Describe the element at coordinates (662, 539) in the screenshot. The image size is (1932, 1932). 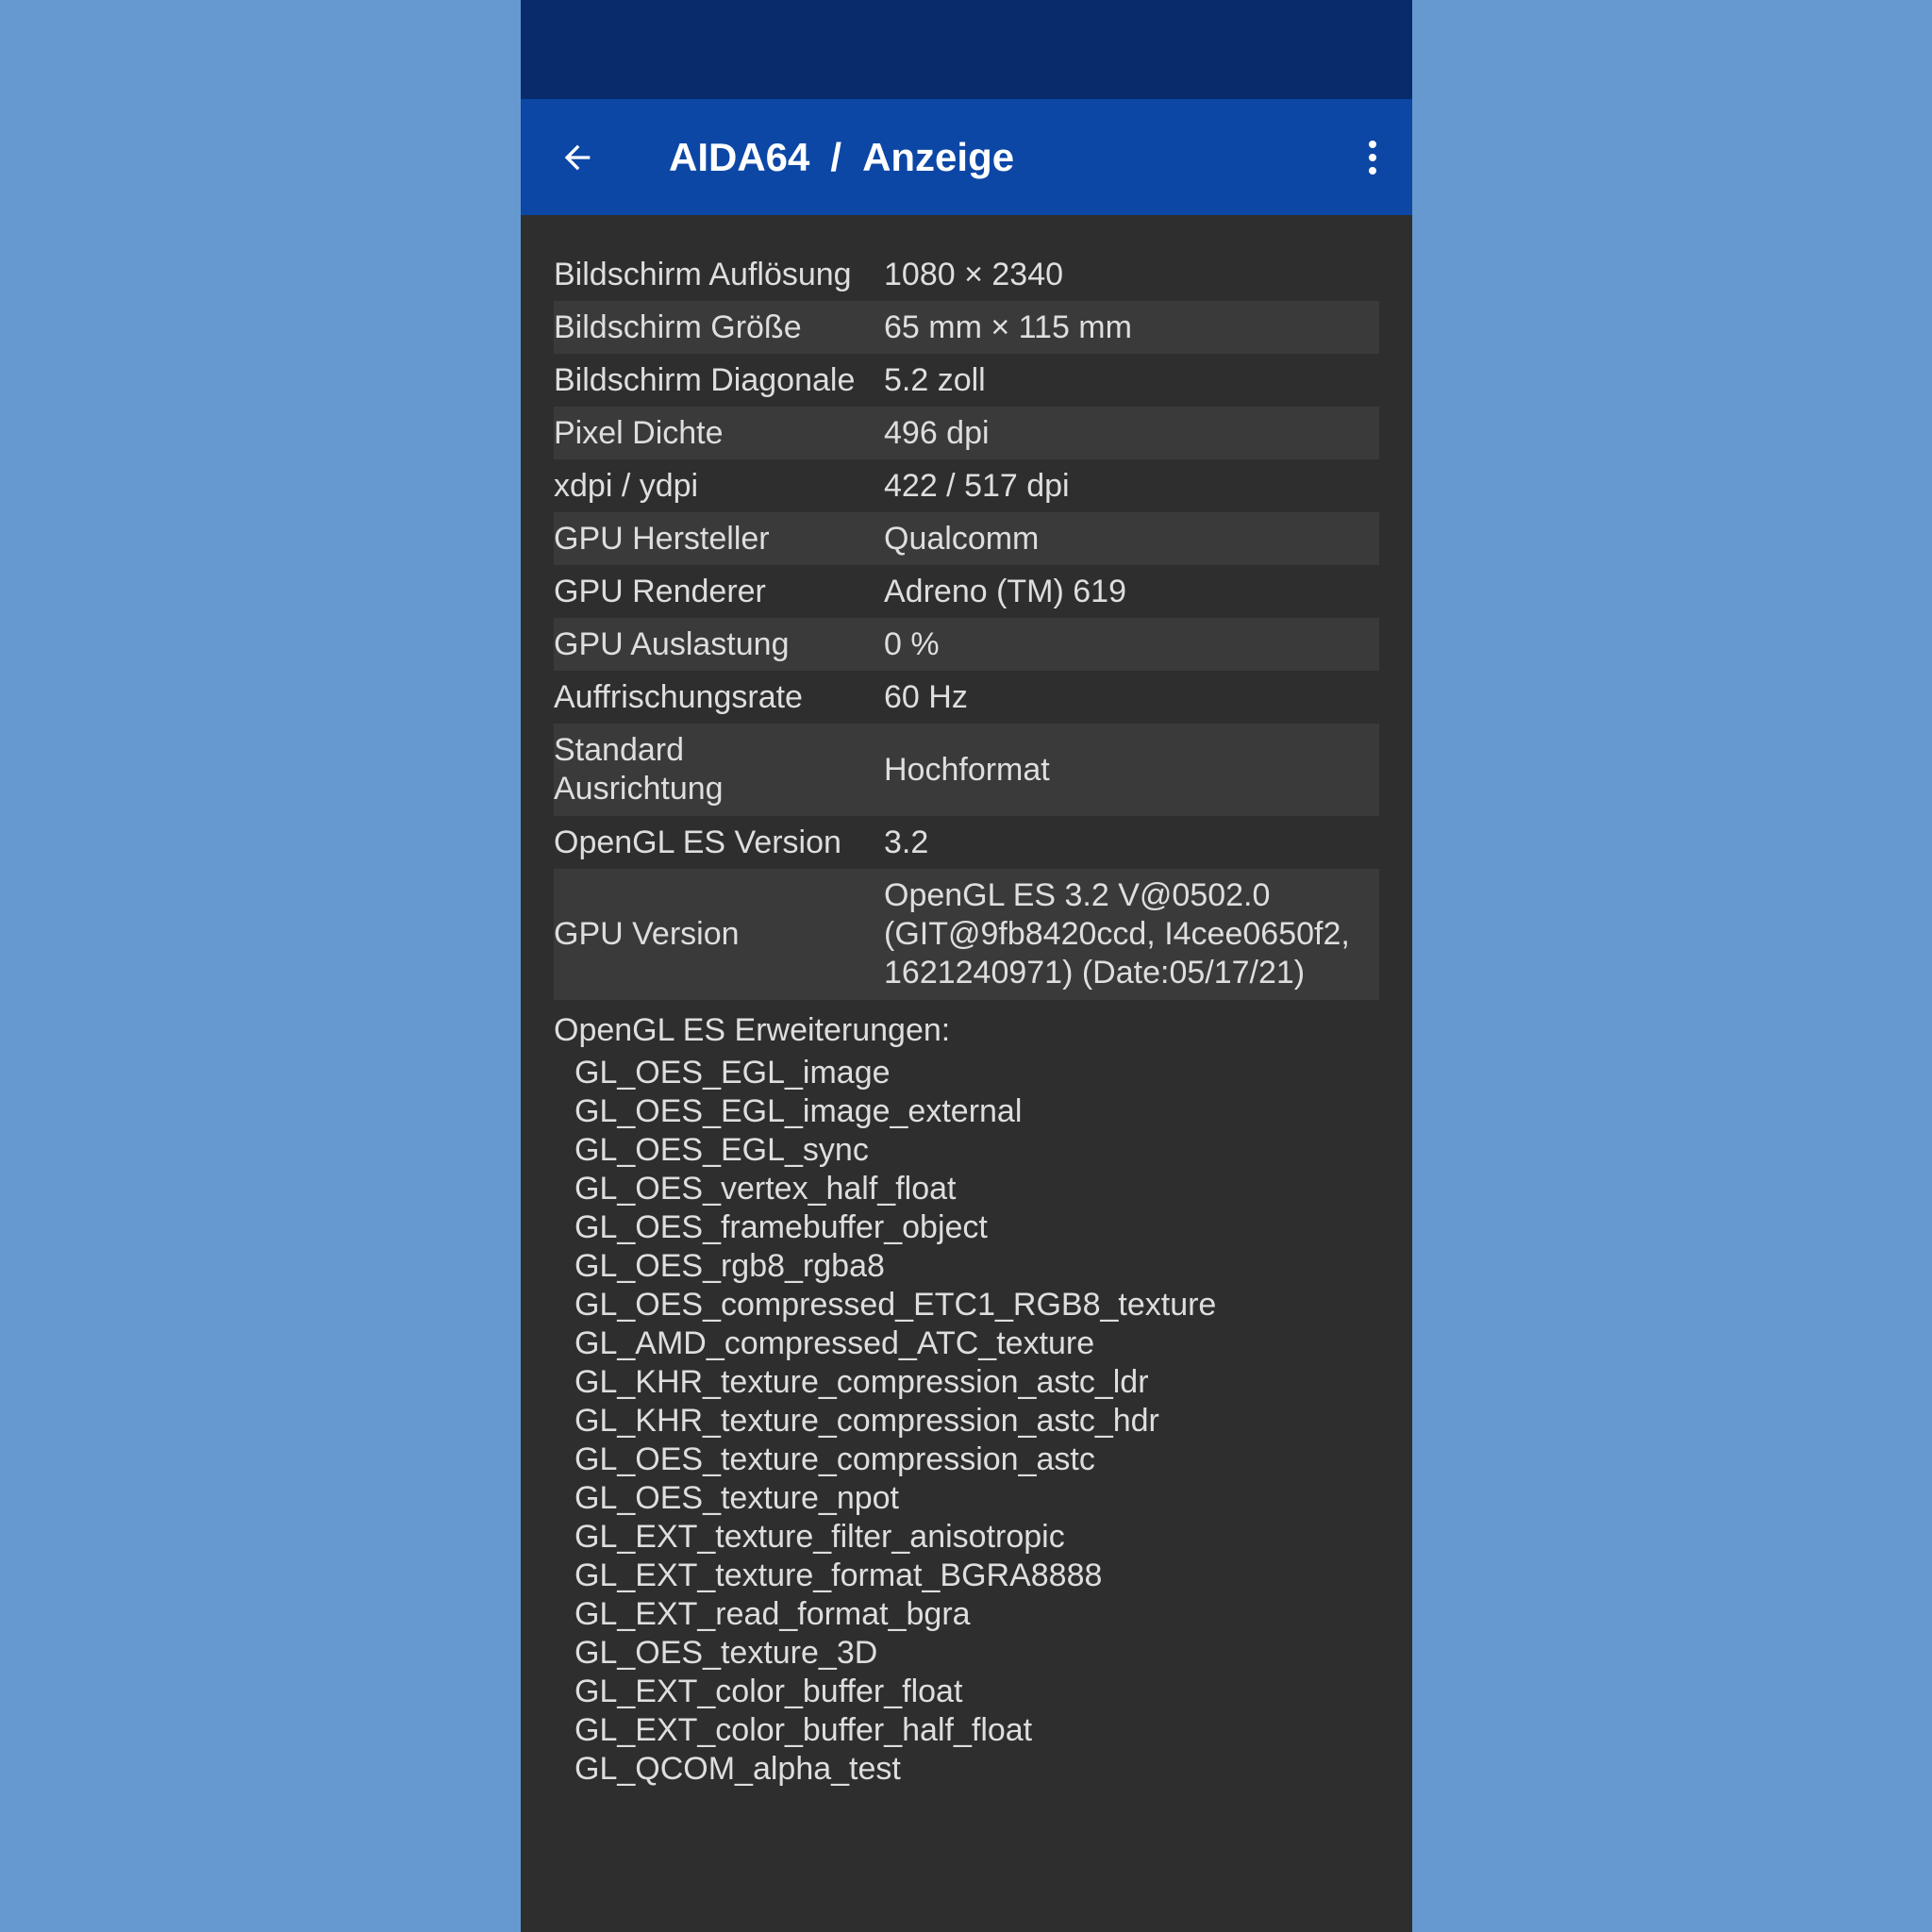
I see `row-label: GPU Hersteller` at that location.